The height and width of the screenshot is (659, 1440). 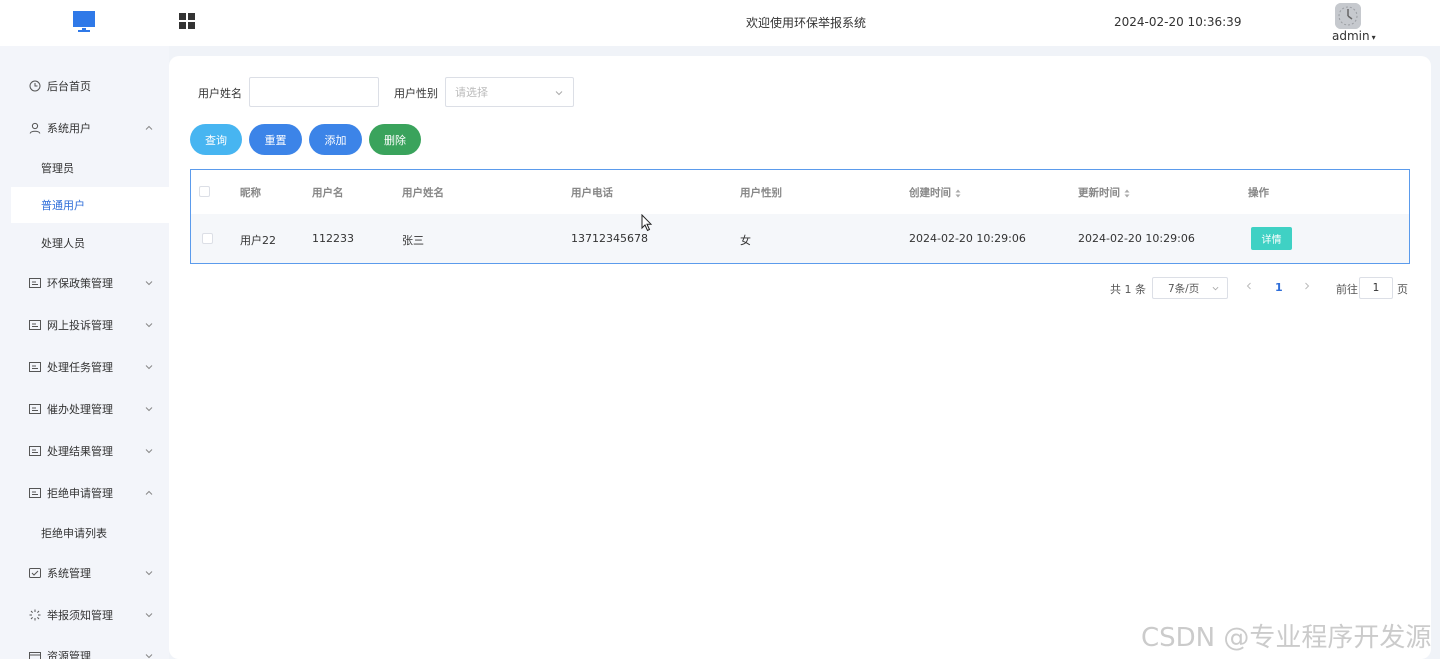 What do you see at coordinates (745, 240) in the screenshot?
I see `cell-gender: 女` at bounding box center [745, 240].